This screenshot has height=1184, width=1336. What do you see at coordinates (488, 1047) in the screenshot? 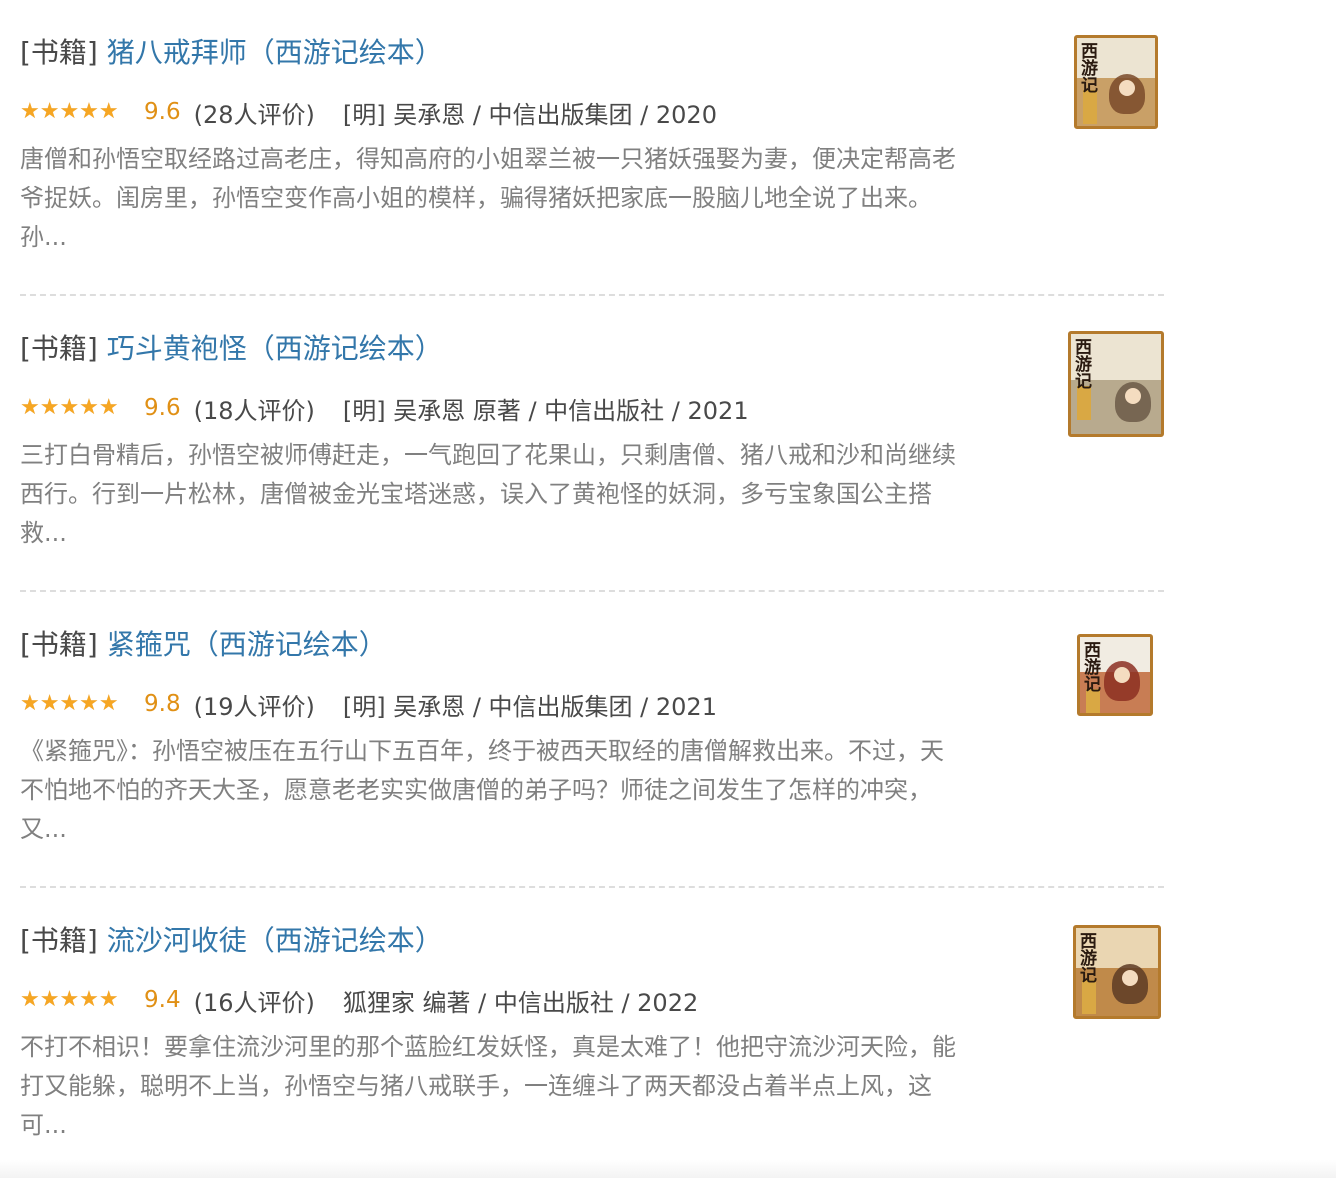
I see `description-line: 不打不相识！要拿住流沙河里的那个蓝脸红发妖怪，真是太难了！他把守流沙河天险，能` at bounding box center [488, 1047].